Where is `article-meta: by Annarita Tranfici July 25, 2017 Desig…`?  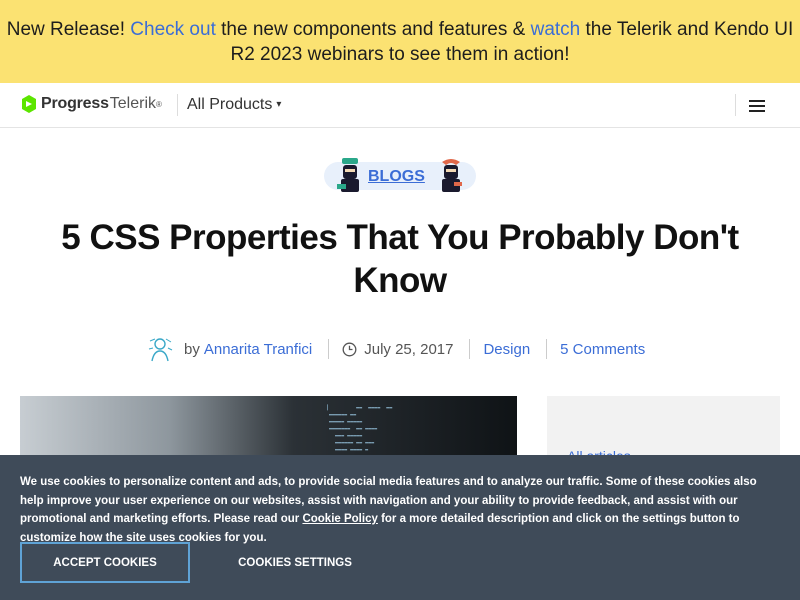
article-meta: by Annarita Tranfici July 25, 2017 Desig… is located at coordinates (395, 349).